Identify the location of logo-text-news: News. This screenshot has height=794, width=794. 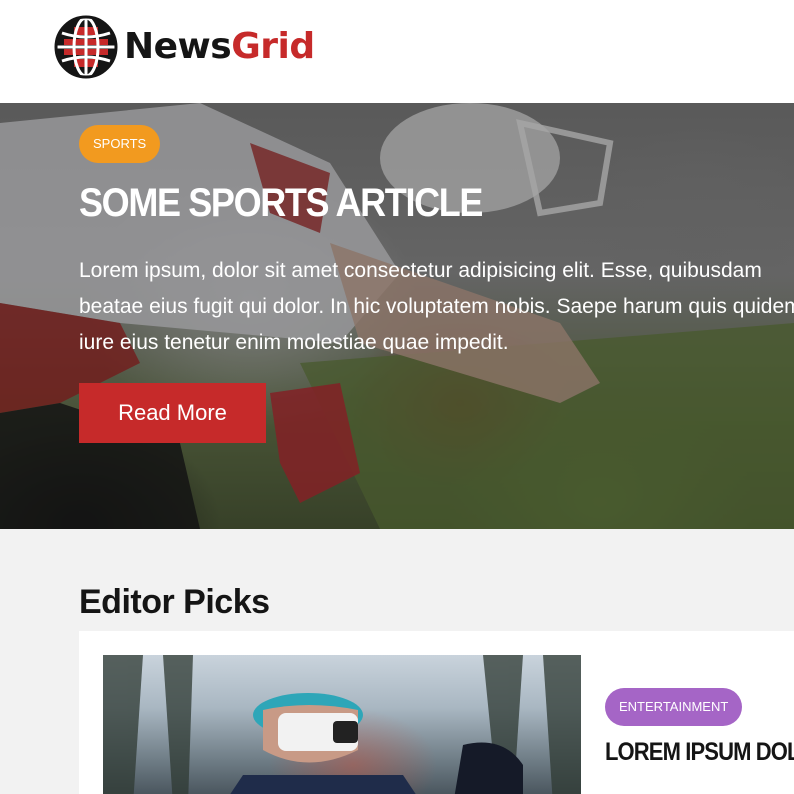
(178, 46).